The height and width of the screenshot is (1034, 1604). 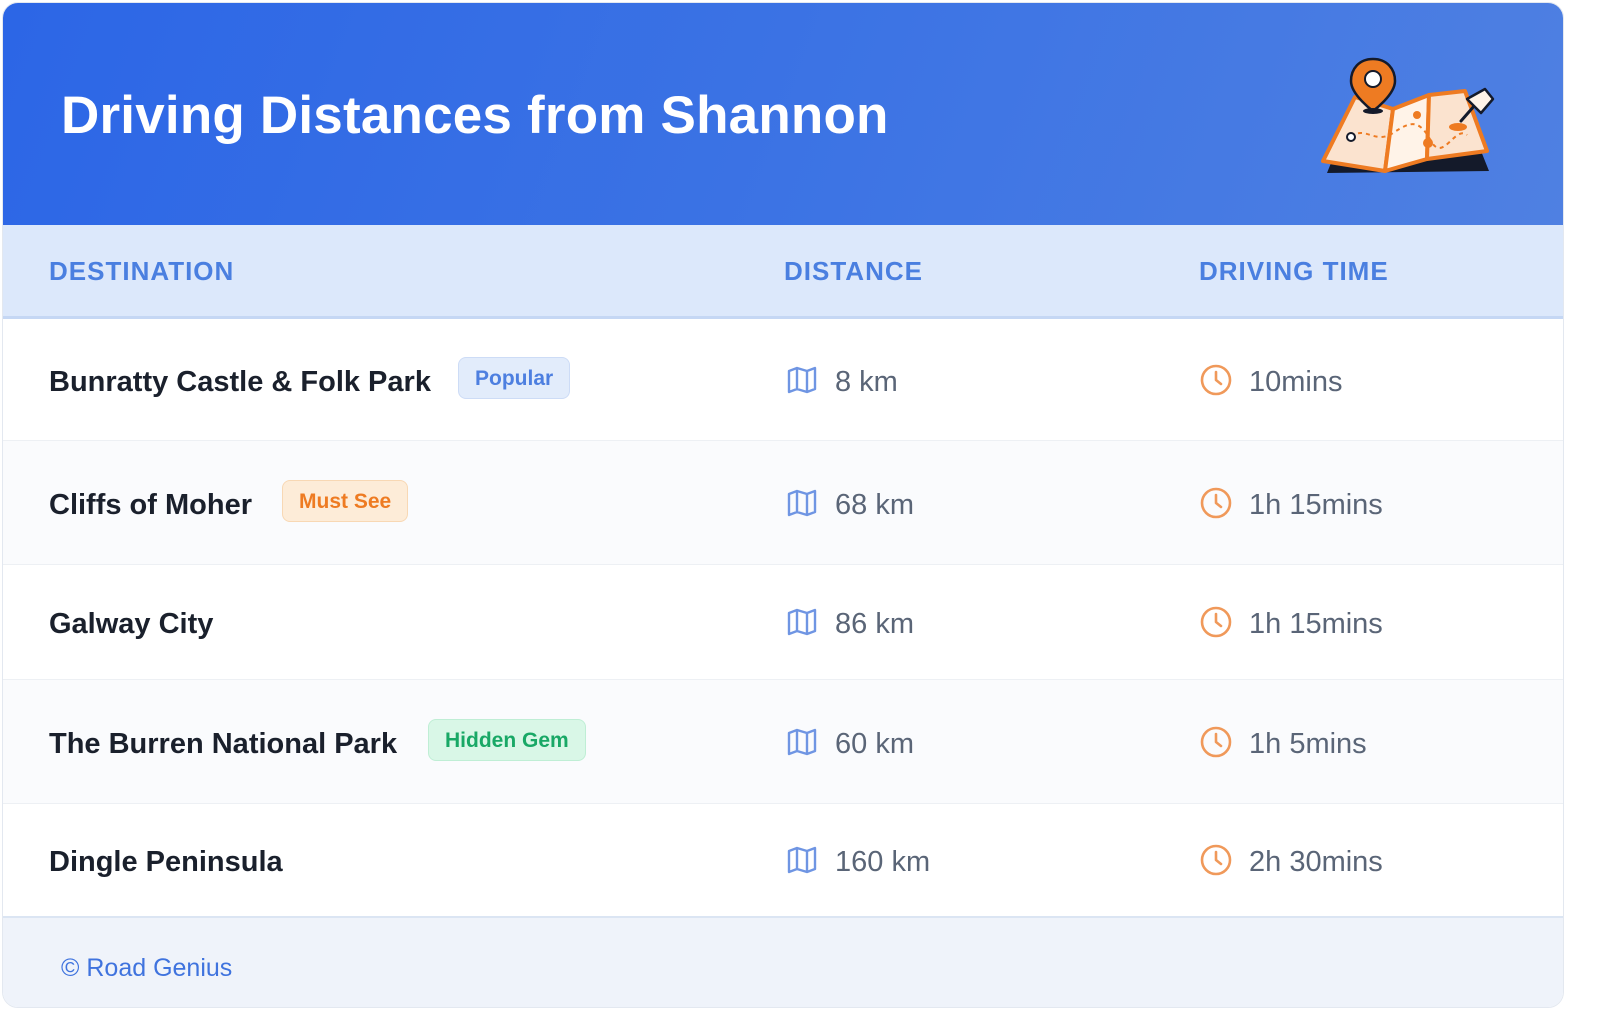 What do you see at coordinates (147, 968) in the screenshot?
I see `copyright-text: © Road Genius` at bounding box center [147, 968].